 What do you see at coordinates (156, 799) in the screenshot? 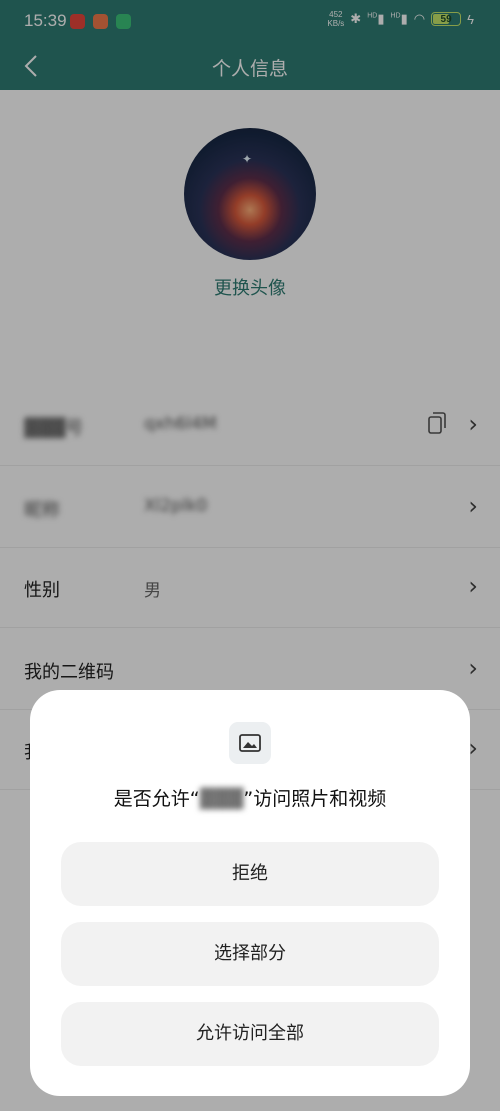
I see `dialog-title-prefix: 是否允许“` at bounding box center [156, 799].